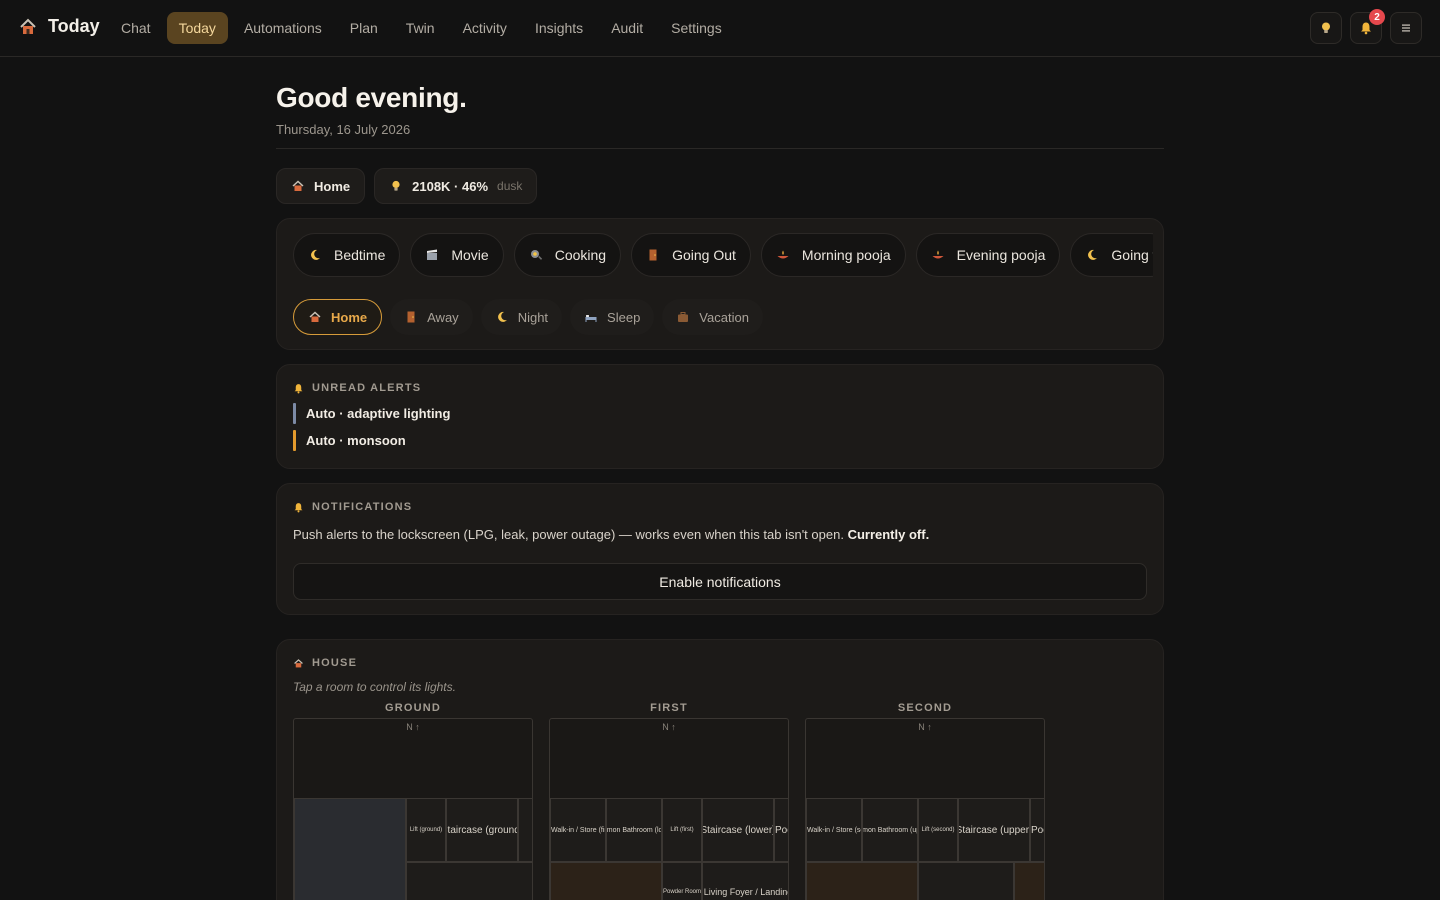 This screenshot has width=1440, height=900. What do you see at coordinates (356, 440) in the screenshot?
I see `alert-text: Auto · monsoon` at bounding box center [356, 440].